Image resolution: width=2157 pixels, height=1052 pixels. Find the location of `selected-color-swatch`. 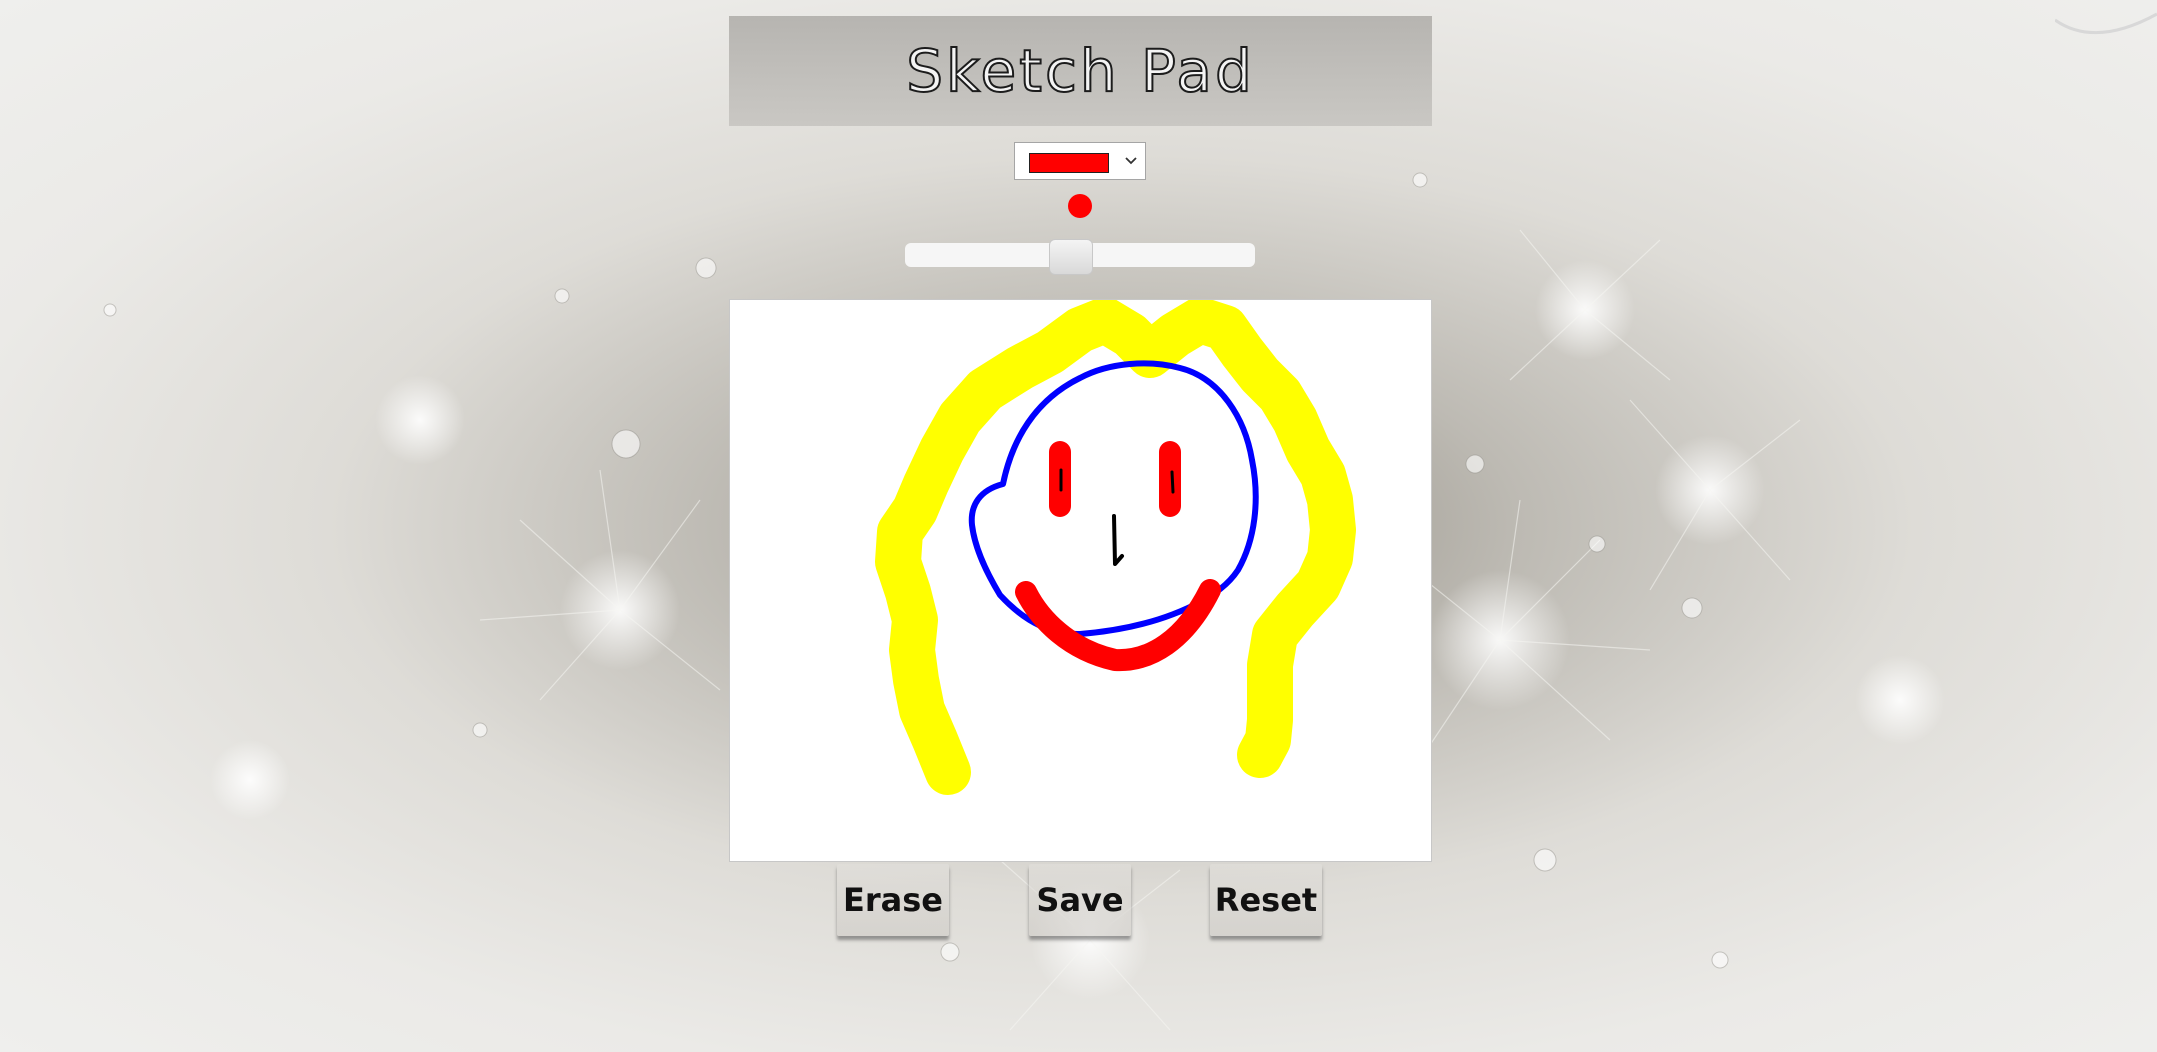

selected-color-swatch is located at coordinates (1069, 163).